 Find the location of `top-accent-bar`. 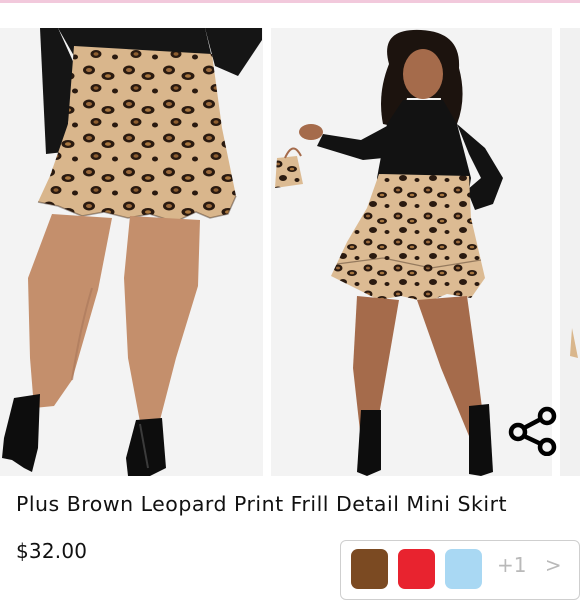

top-accent-bar is located at coordinates (290, 1).